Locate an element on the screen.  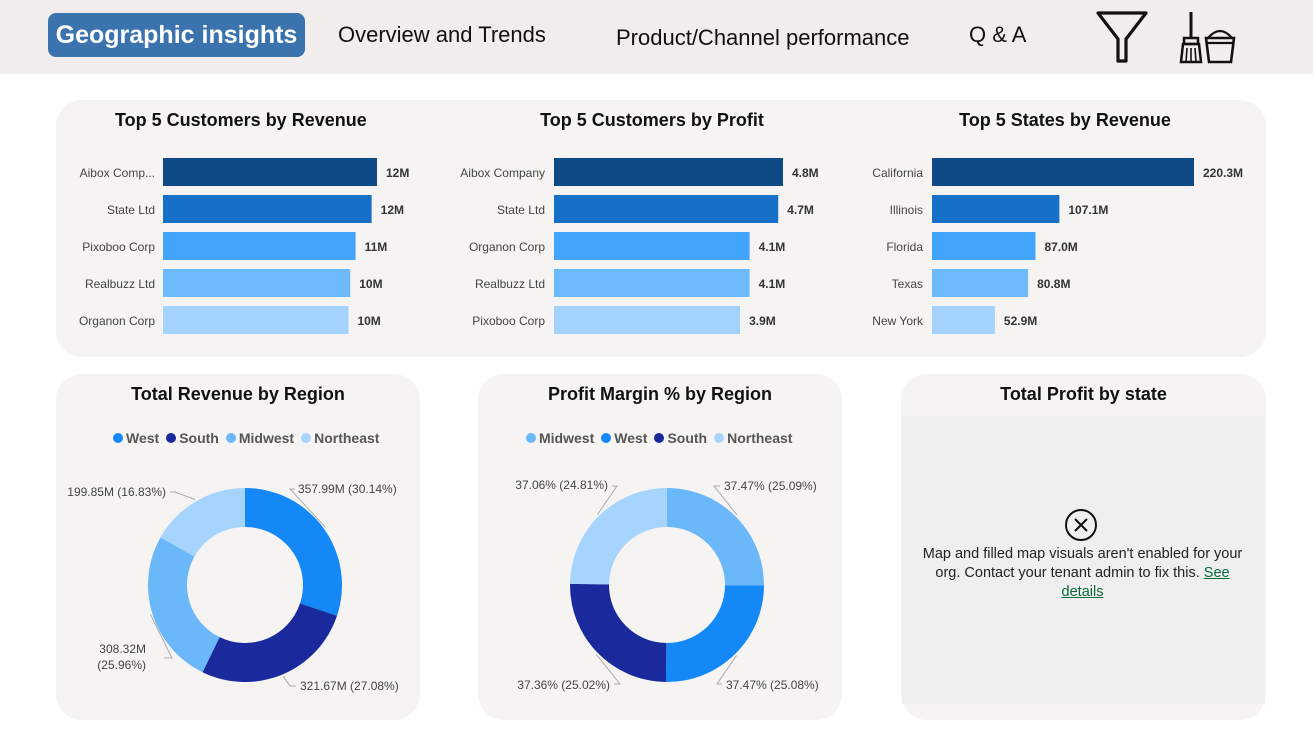
legend-label: South is located at coordinates (687, 438).